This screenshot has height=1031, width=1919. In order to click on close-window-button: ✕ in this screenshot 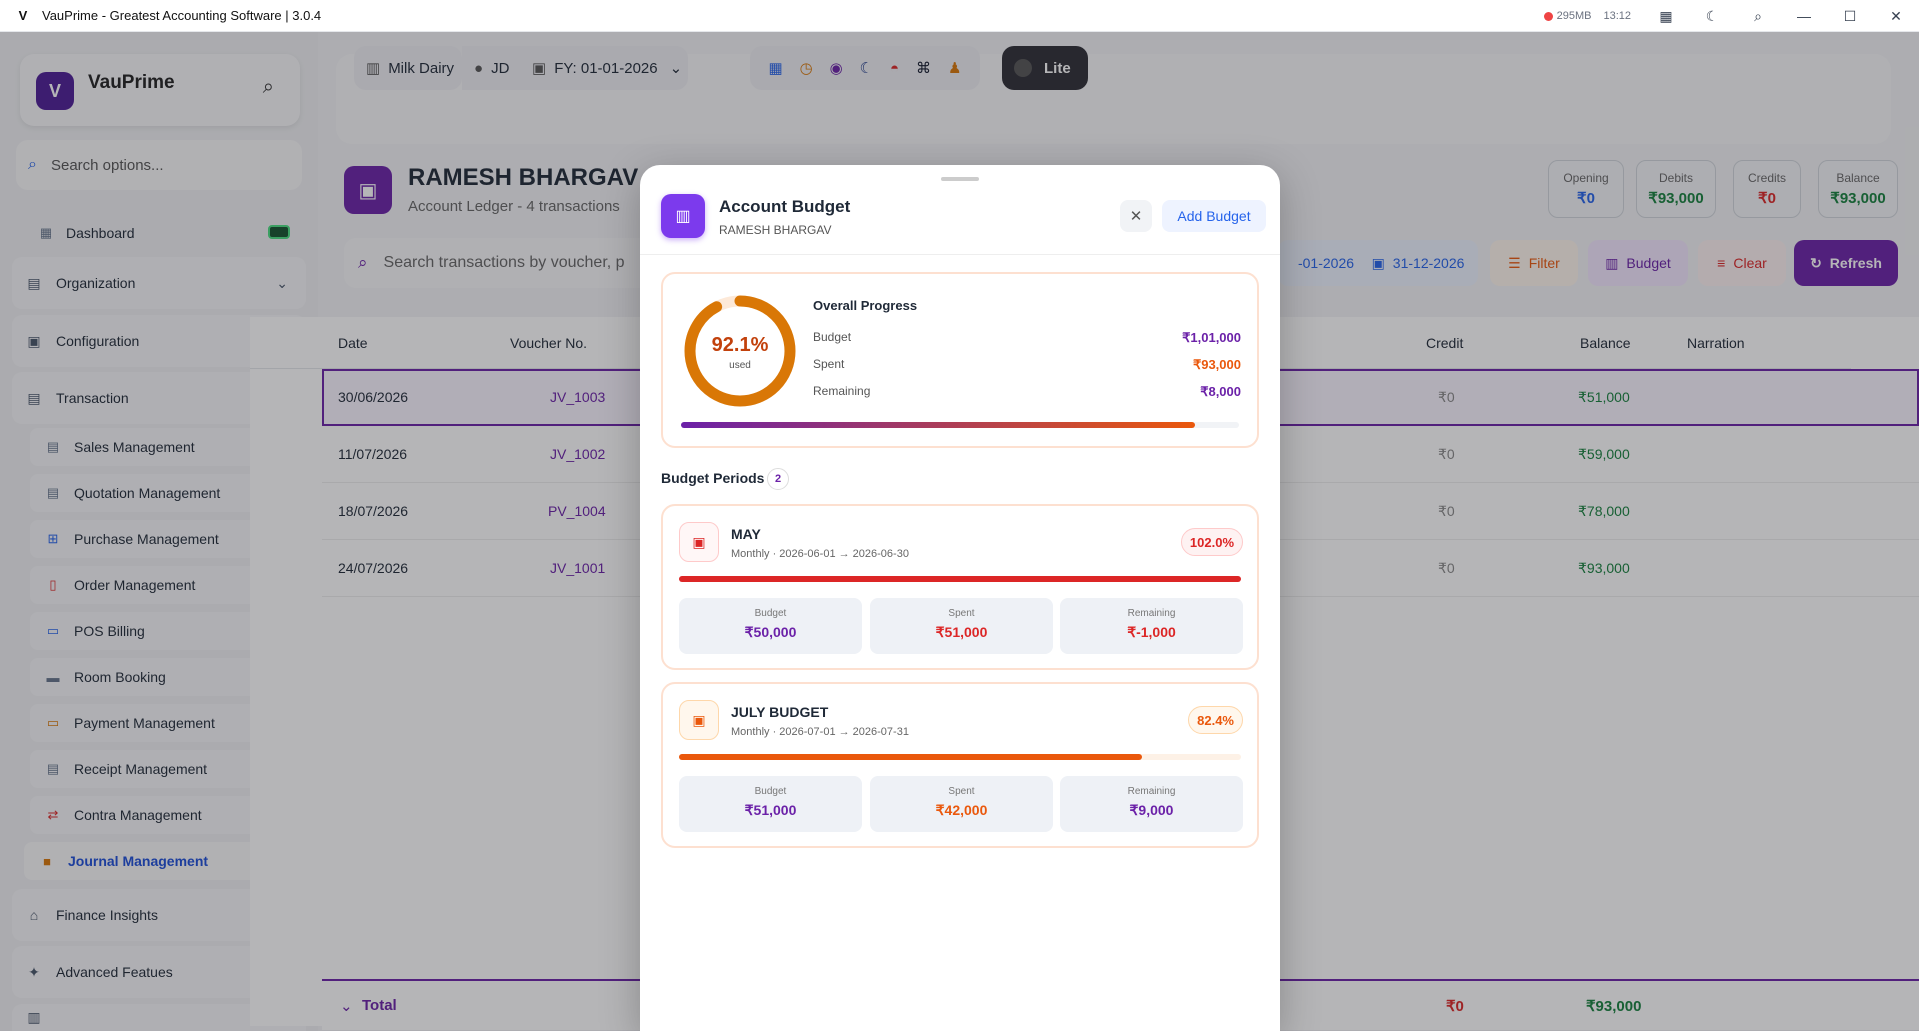, I will do `click(1896, 16)`.